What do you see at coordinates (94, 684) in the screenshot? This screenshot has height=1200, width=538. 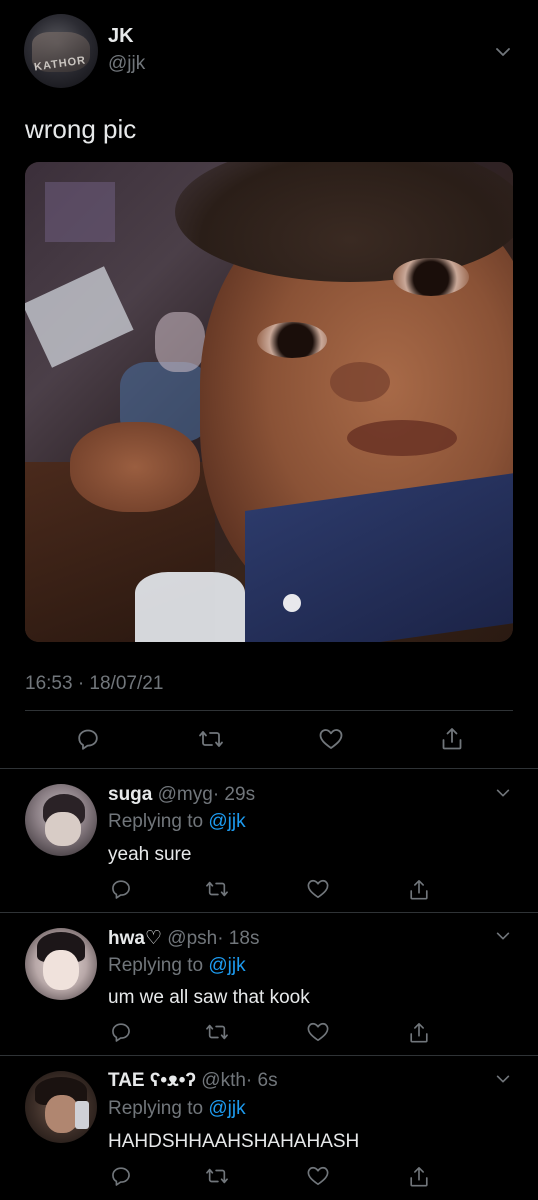 I see `tweet-timestamp: 16:53 · 18/07/21` at bounding box center [94, 684].